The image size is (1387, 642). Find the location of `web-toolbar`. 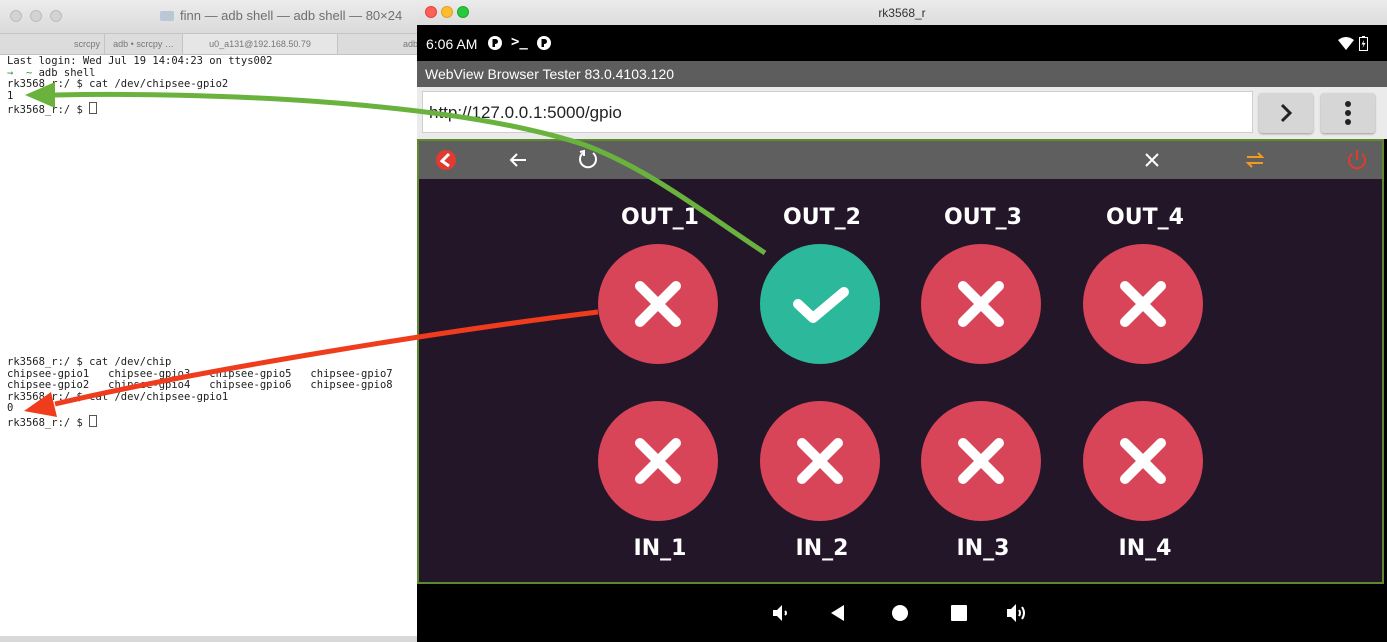

web-toolbar is located at coordinates (900, 160).